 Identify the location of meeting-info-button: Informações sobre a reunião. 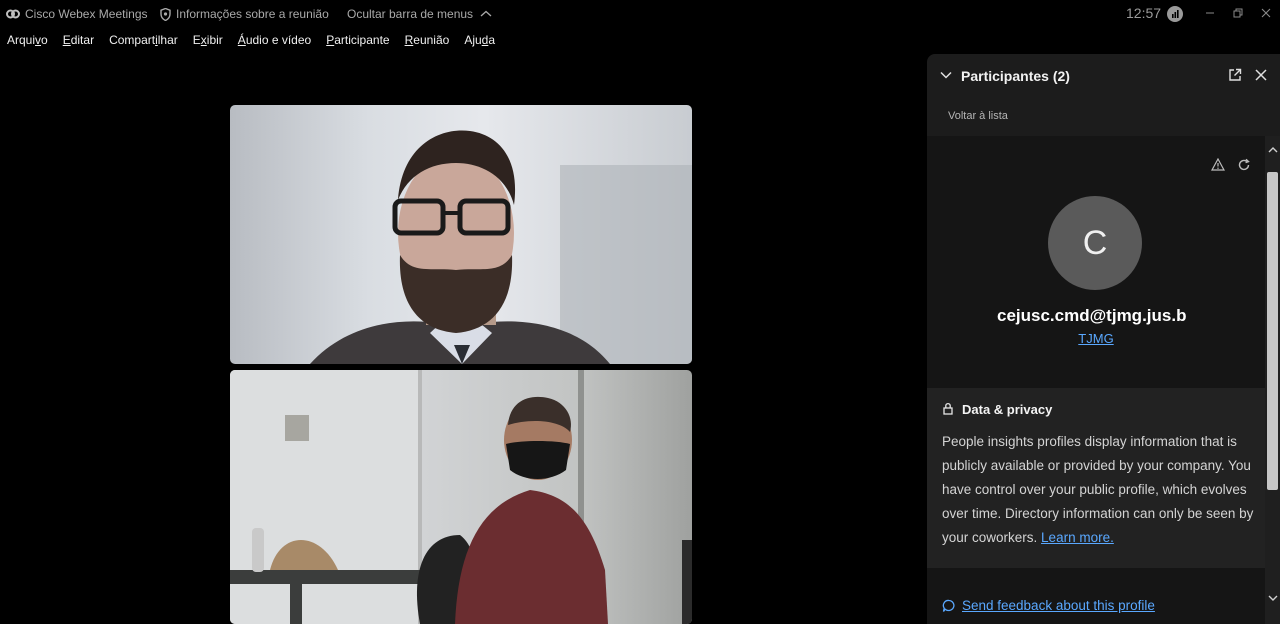
(244, 14).